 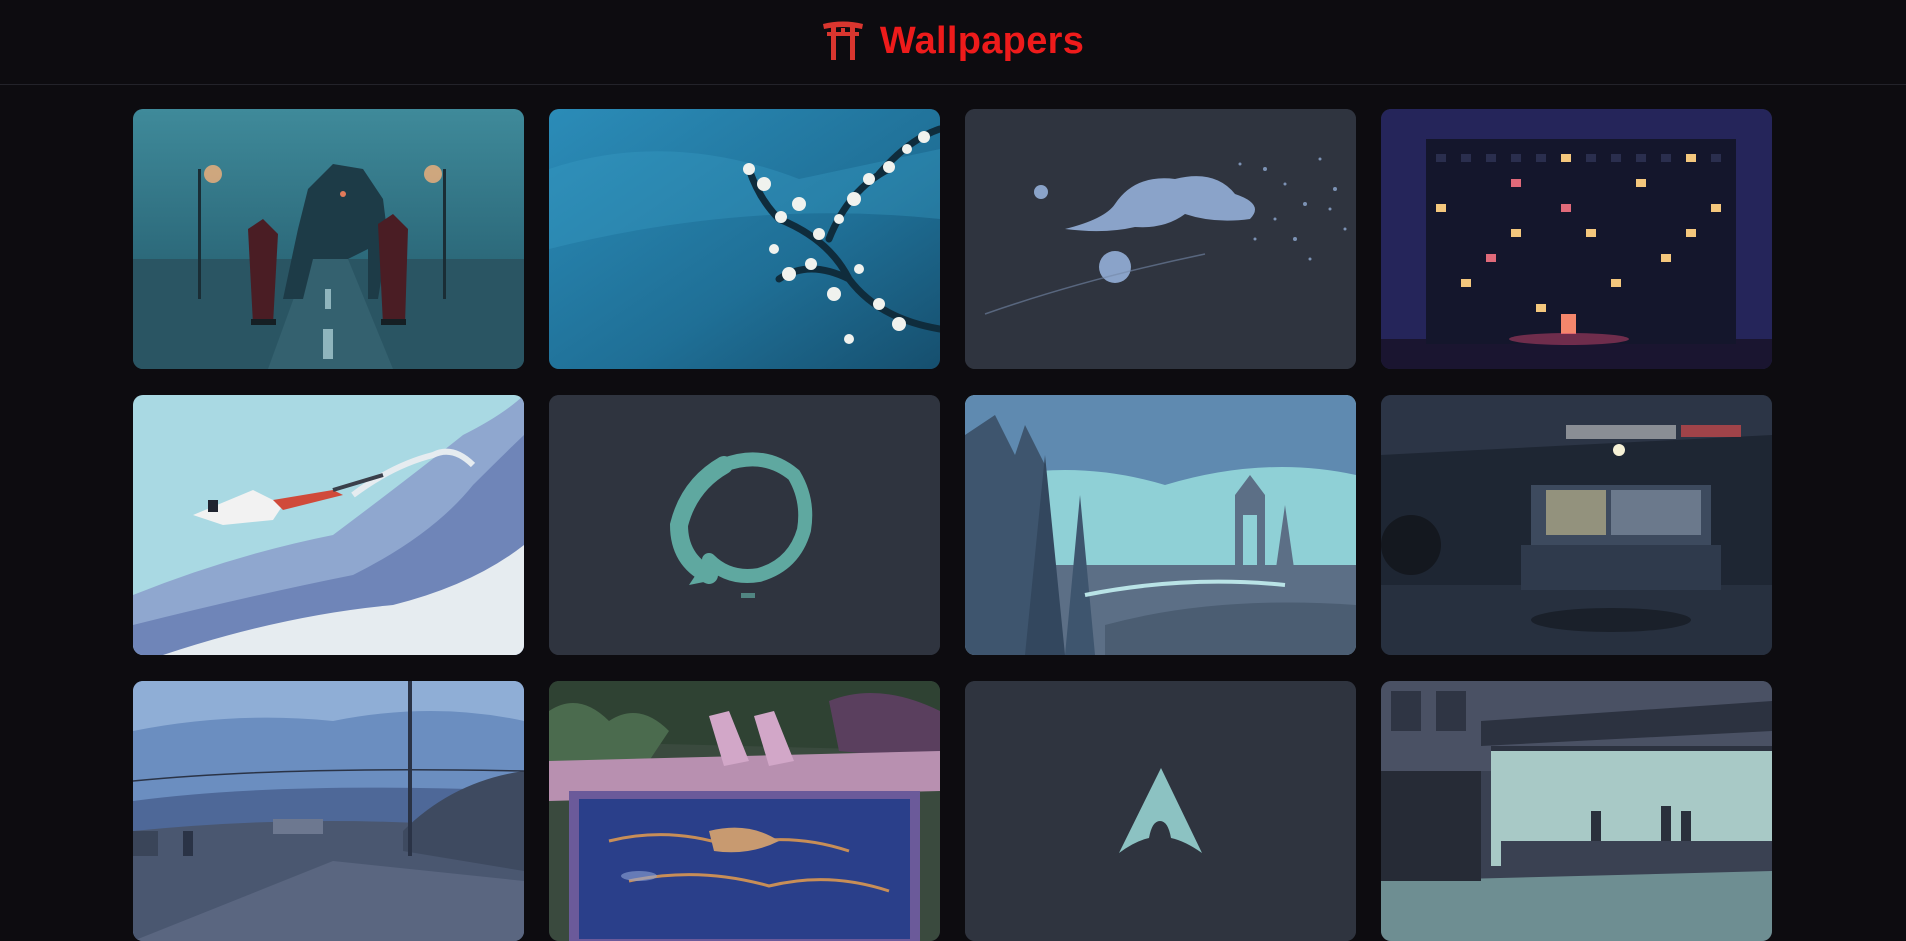 What do you see at coordinates (843, 41) in the screenshot?
I see `torii-gate-icon` at bounding box center [843, 41].